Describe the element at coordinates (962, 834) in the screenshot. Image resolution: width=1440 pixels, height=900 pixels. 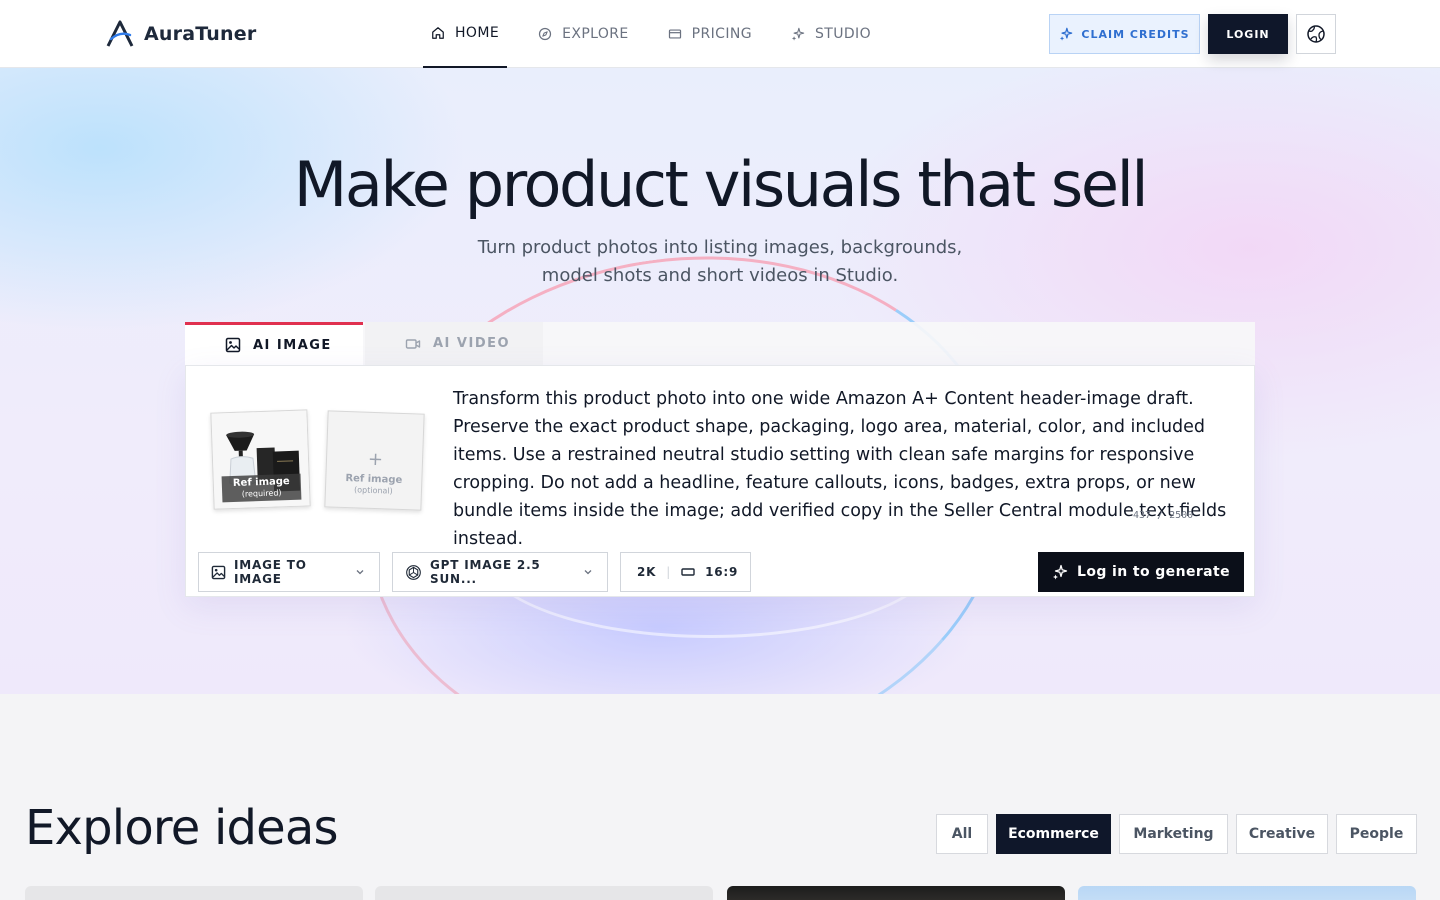
I see `filter-all: All` at that location.